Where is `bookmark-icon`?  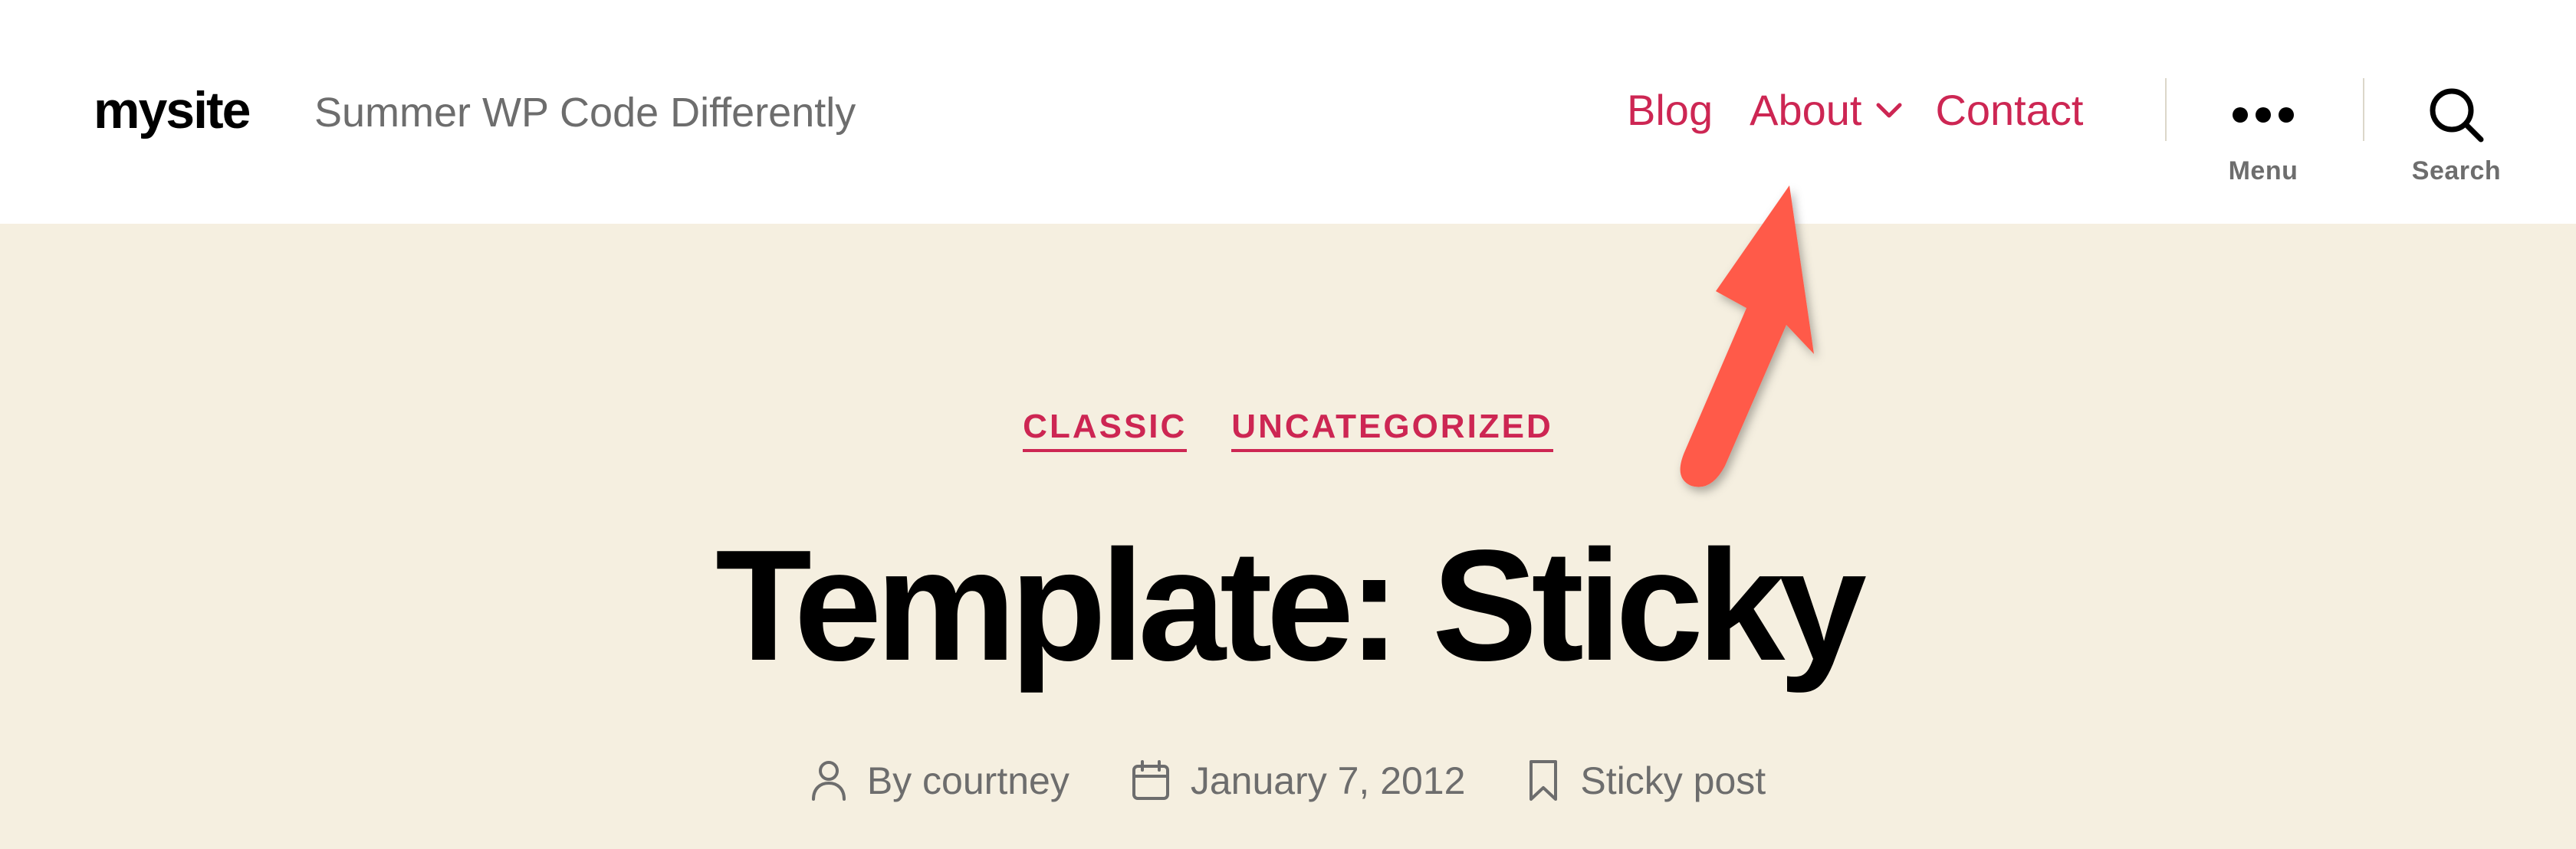
bookmark-icon is located at coordinates (1543, 781).